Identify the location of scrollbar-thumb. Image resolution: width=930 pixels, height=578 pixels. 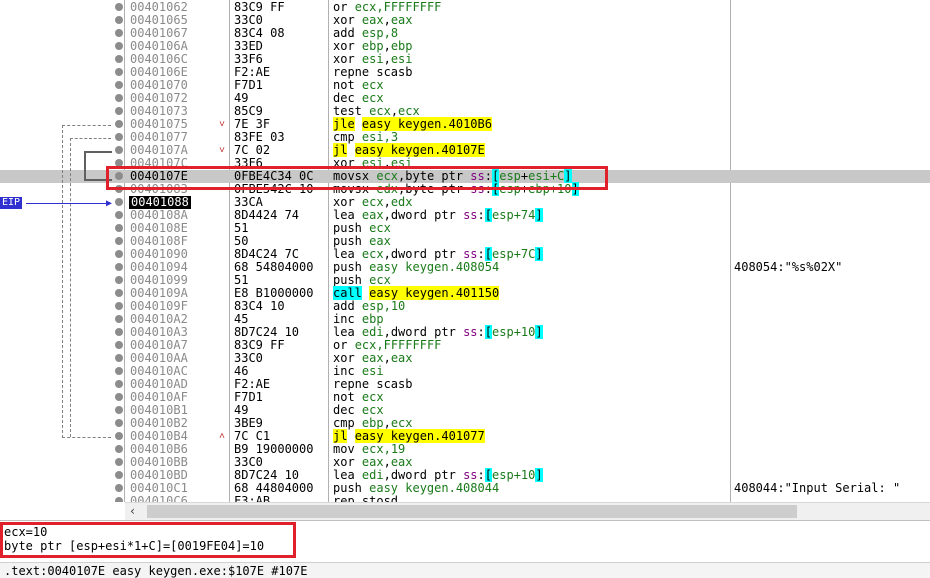
(472, 511).